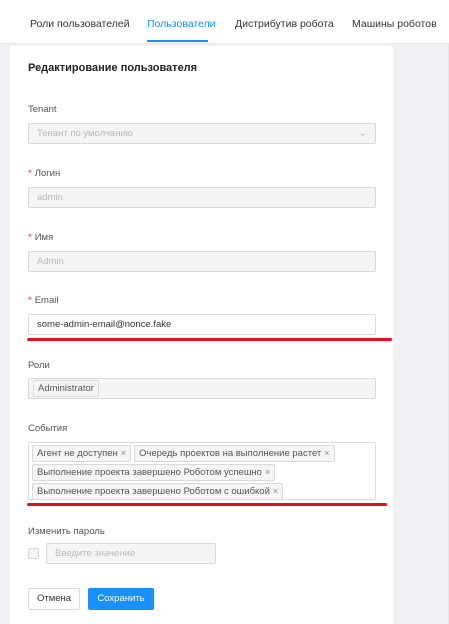 This screenshot has width=449, height=624. I want to click on form-title: Редактирование пользователя, so click(113, 68).